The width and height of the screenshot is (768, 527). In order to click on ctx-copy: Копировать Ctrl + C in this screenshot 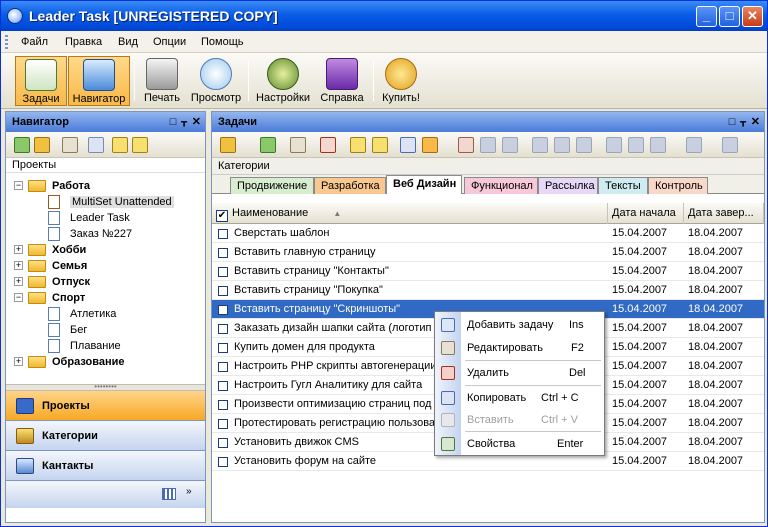, I will do `click(519, 398)`.